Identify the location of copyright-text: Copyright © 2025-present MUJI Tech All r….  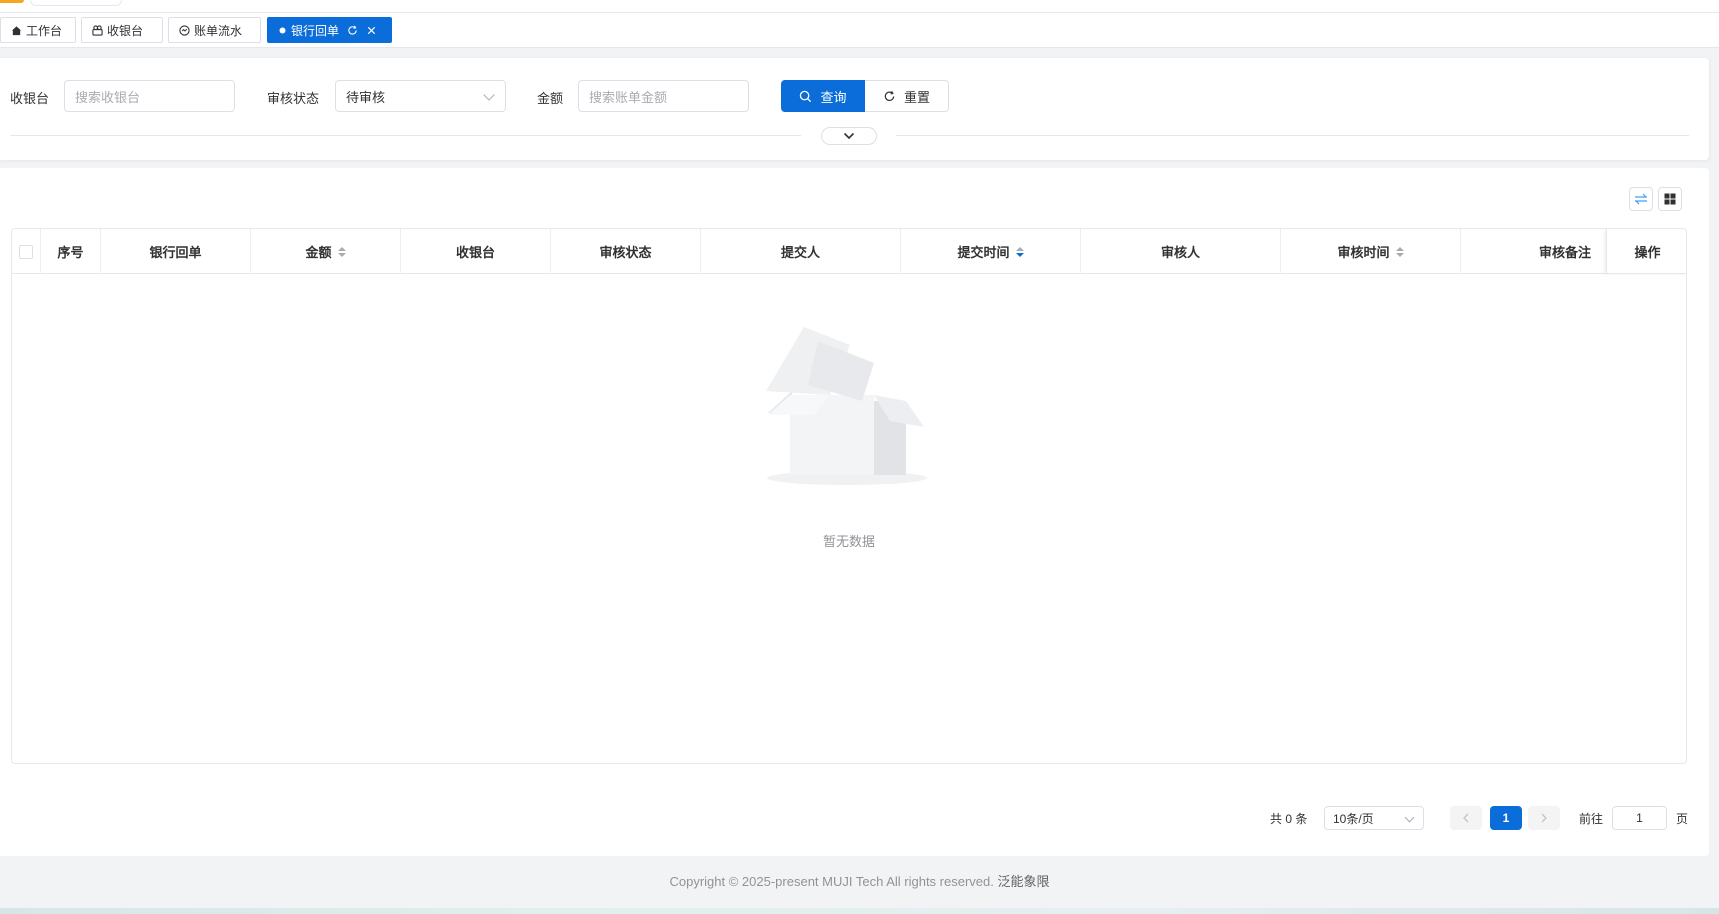
(831, 881).